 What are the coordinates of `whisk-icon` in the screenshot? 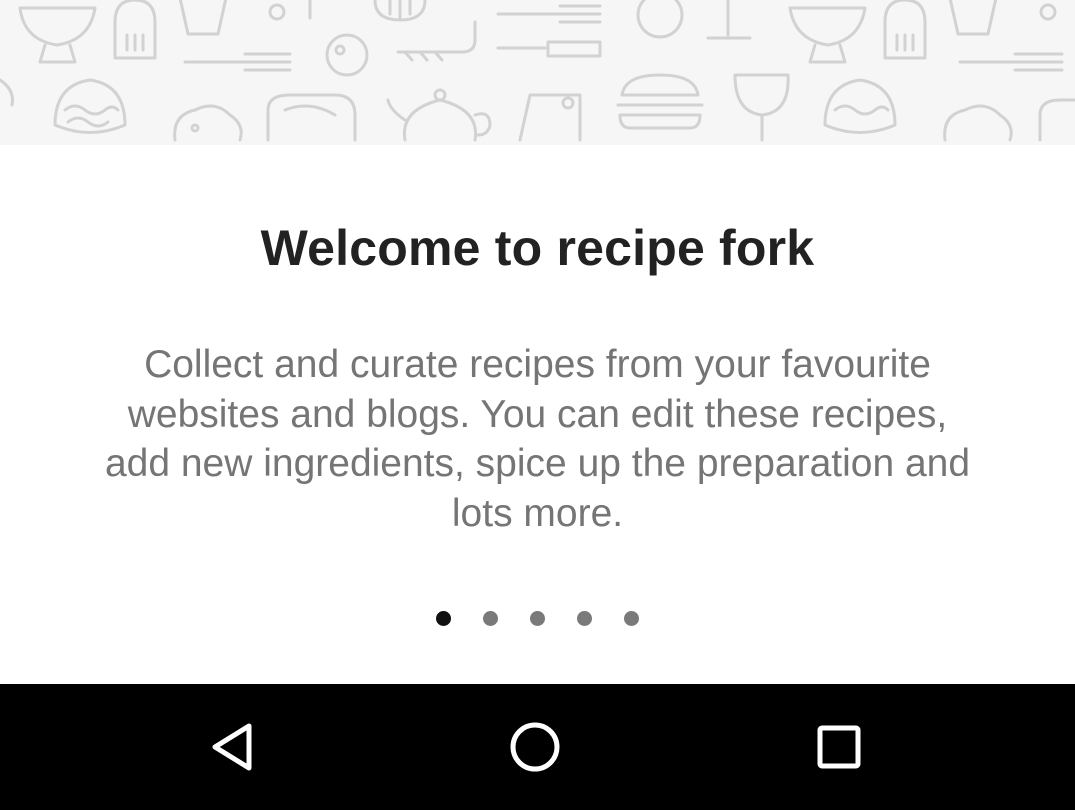 It's located at (400, 11).